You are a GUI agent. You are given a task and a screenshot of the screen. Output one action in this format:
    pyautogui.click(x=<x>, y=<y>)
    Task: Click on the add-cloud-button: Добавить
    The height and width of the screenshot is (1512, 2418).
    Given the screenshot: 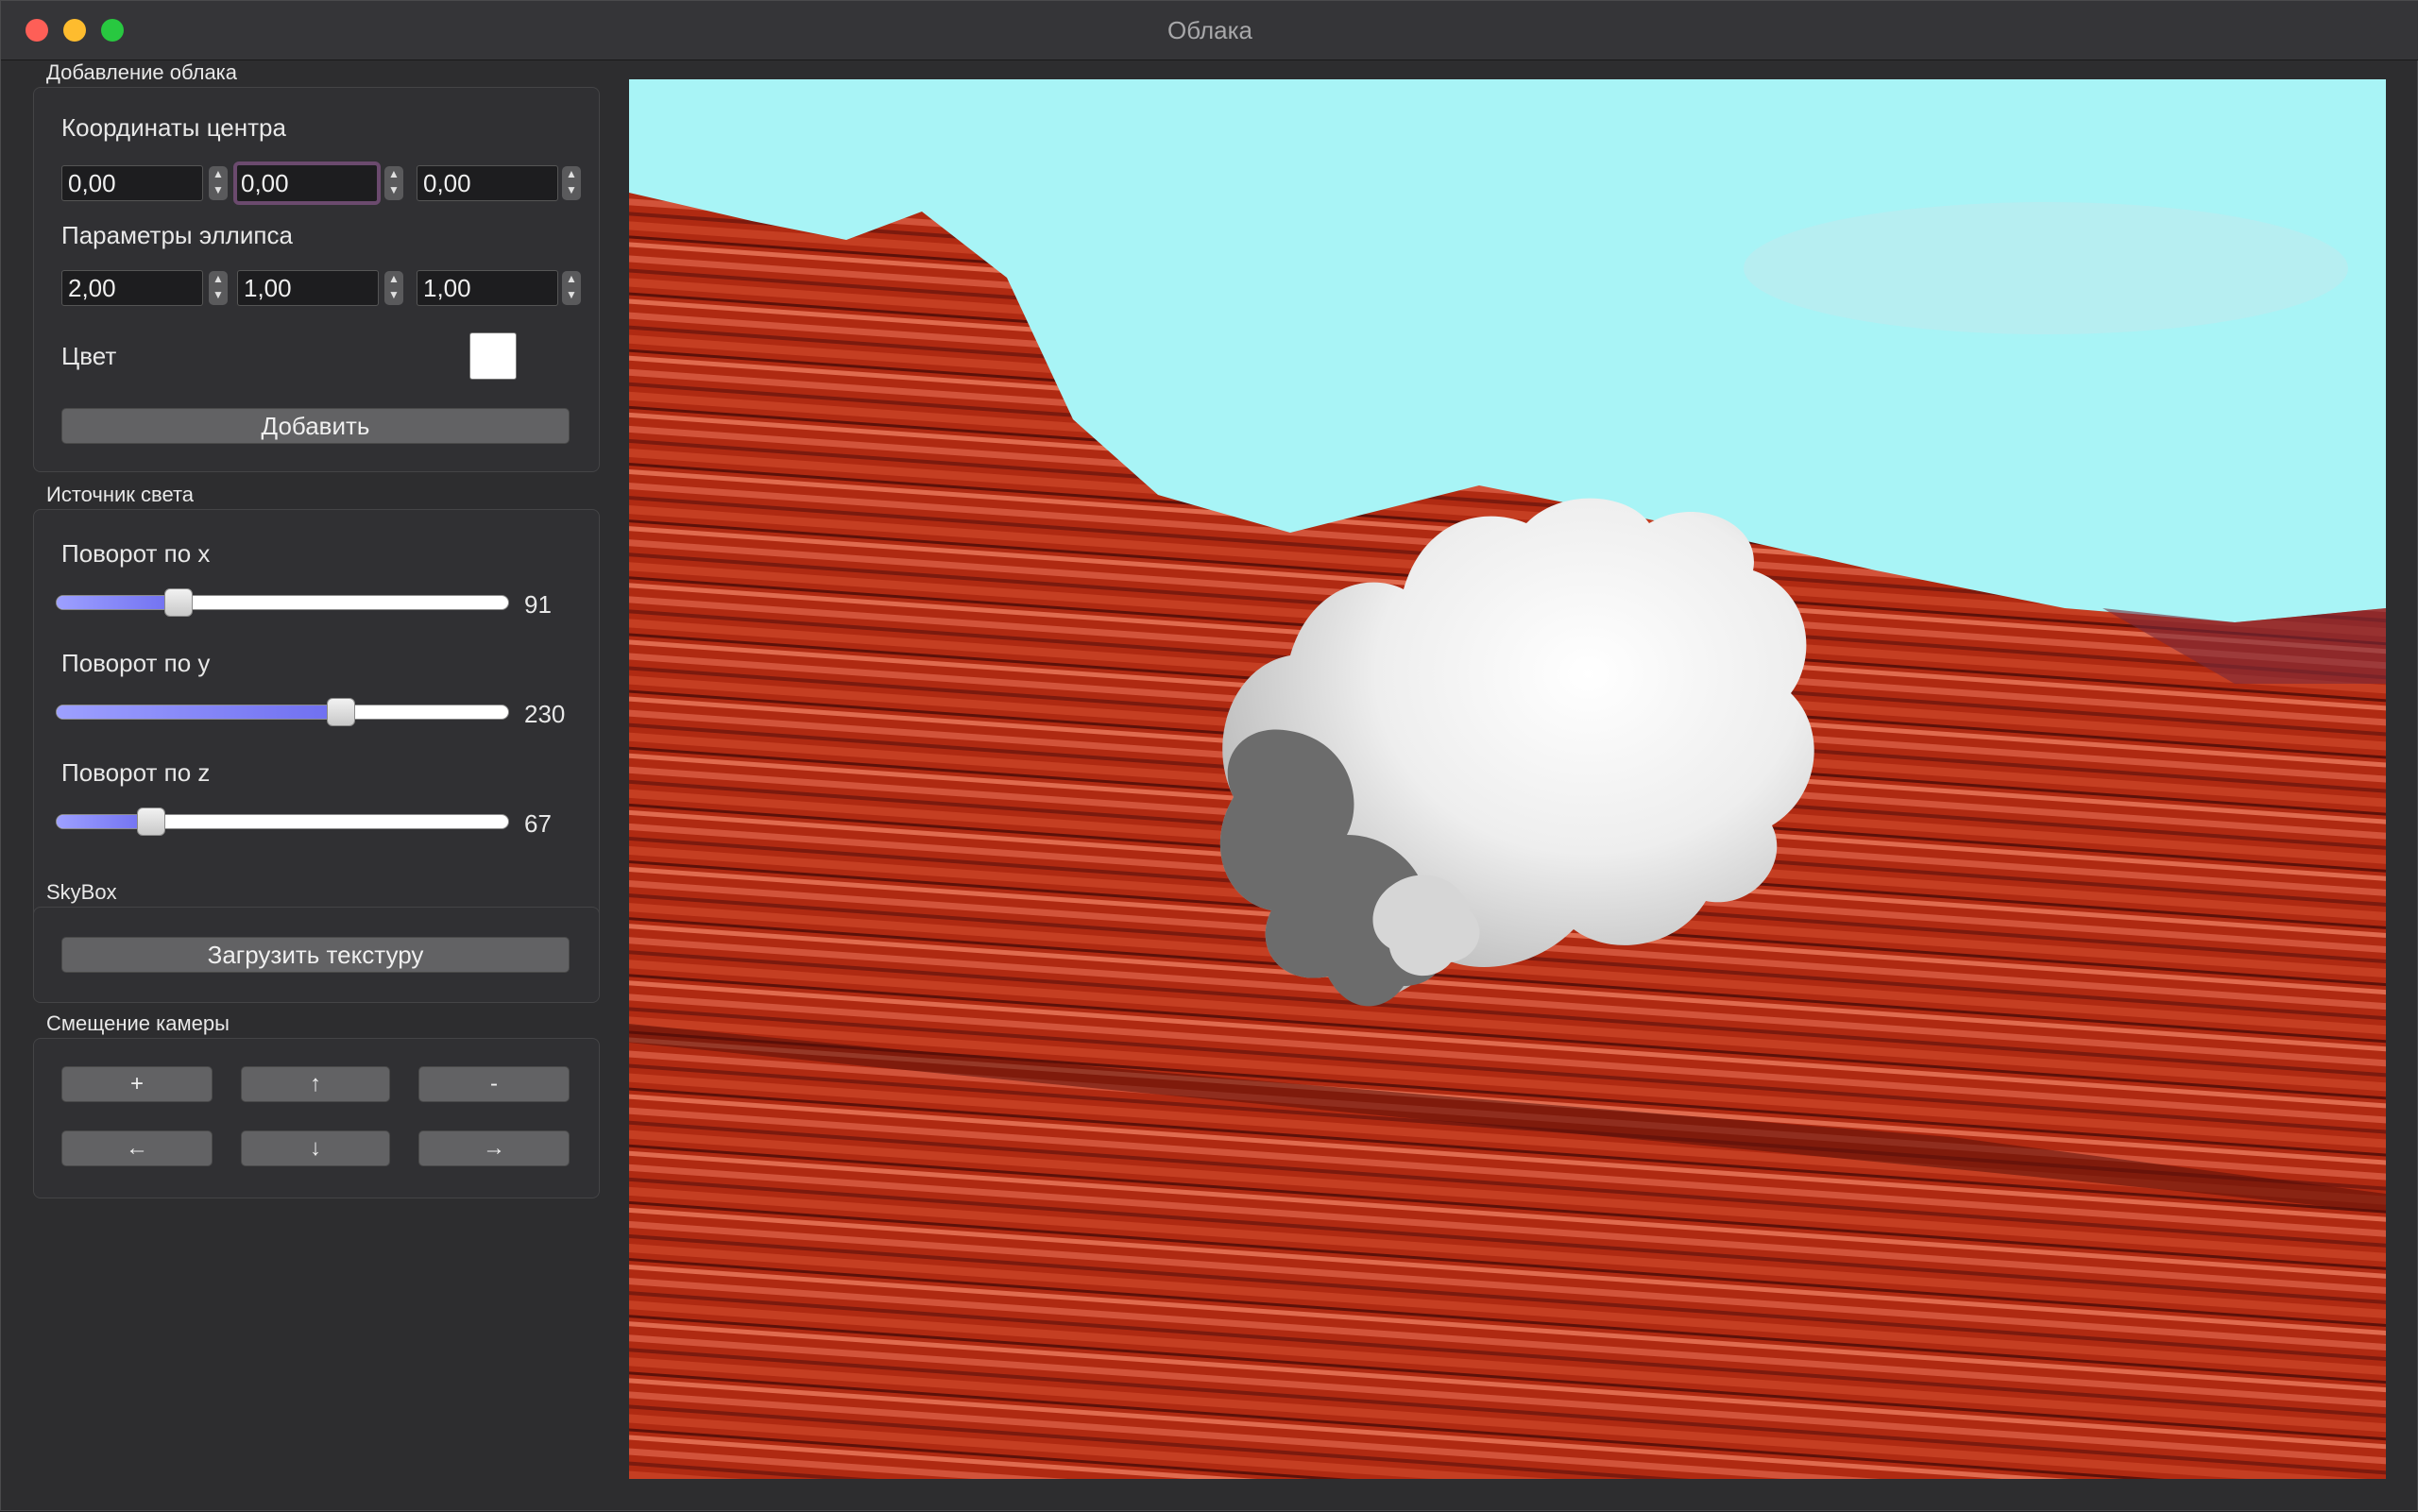 What is the action you would take?
    pyautogui.click(x=315, y=426)
    